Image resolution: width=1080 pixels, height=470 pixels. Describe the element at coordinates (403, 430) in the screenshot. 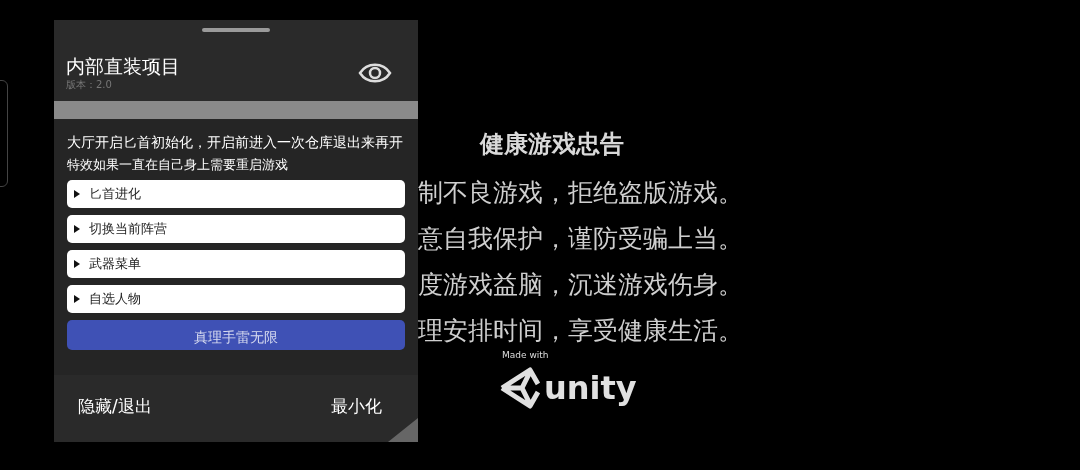

I see `resize-handle-icon` at that location.